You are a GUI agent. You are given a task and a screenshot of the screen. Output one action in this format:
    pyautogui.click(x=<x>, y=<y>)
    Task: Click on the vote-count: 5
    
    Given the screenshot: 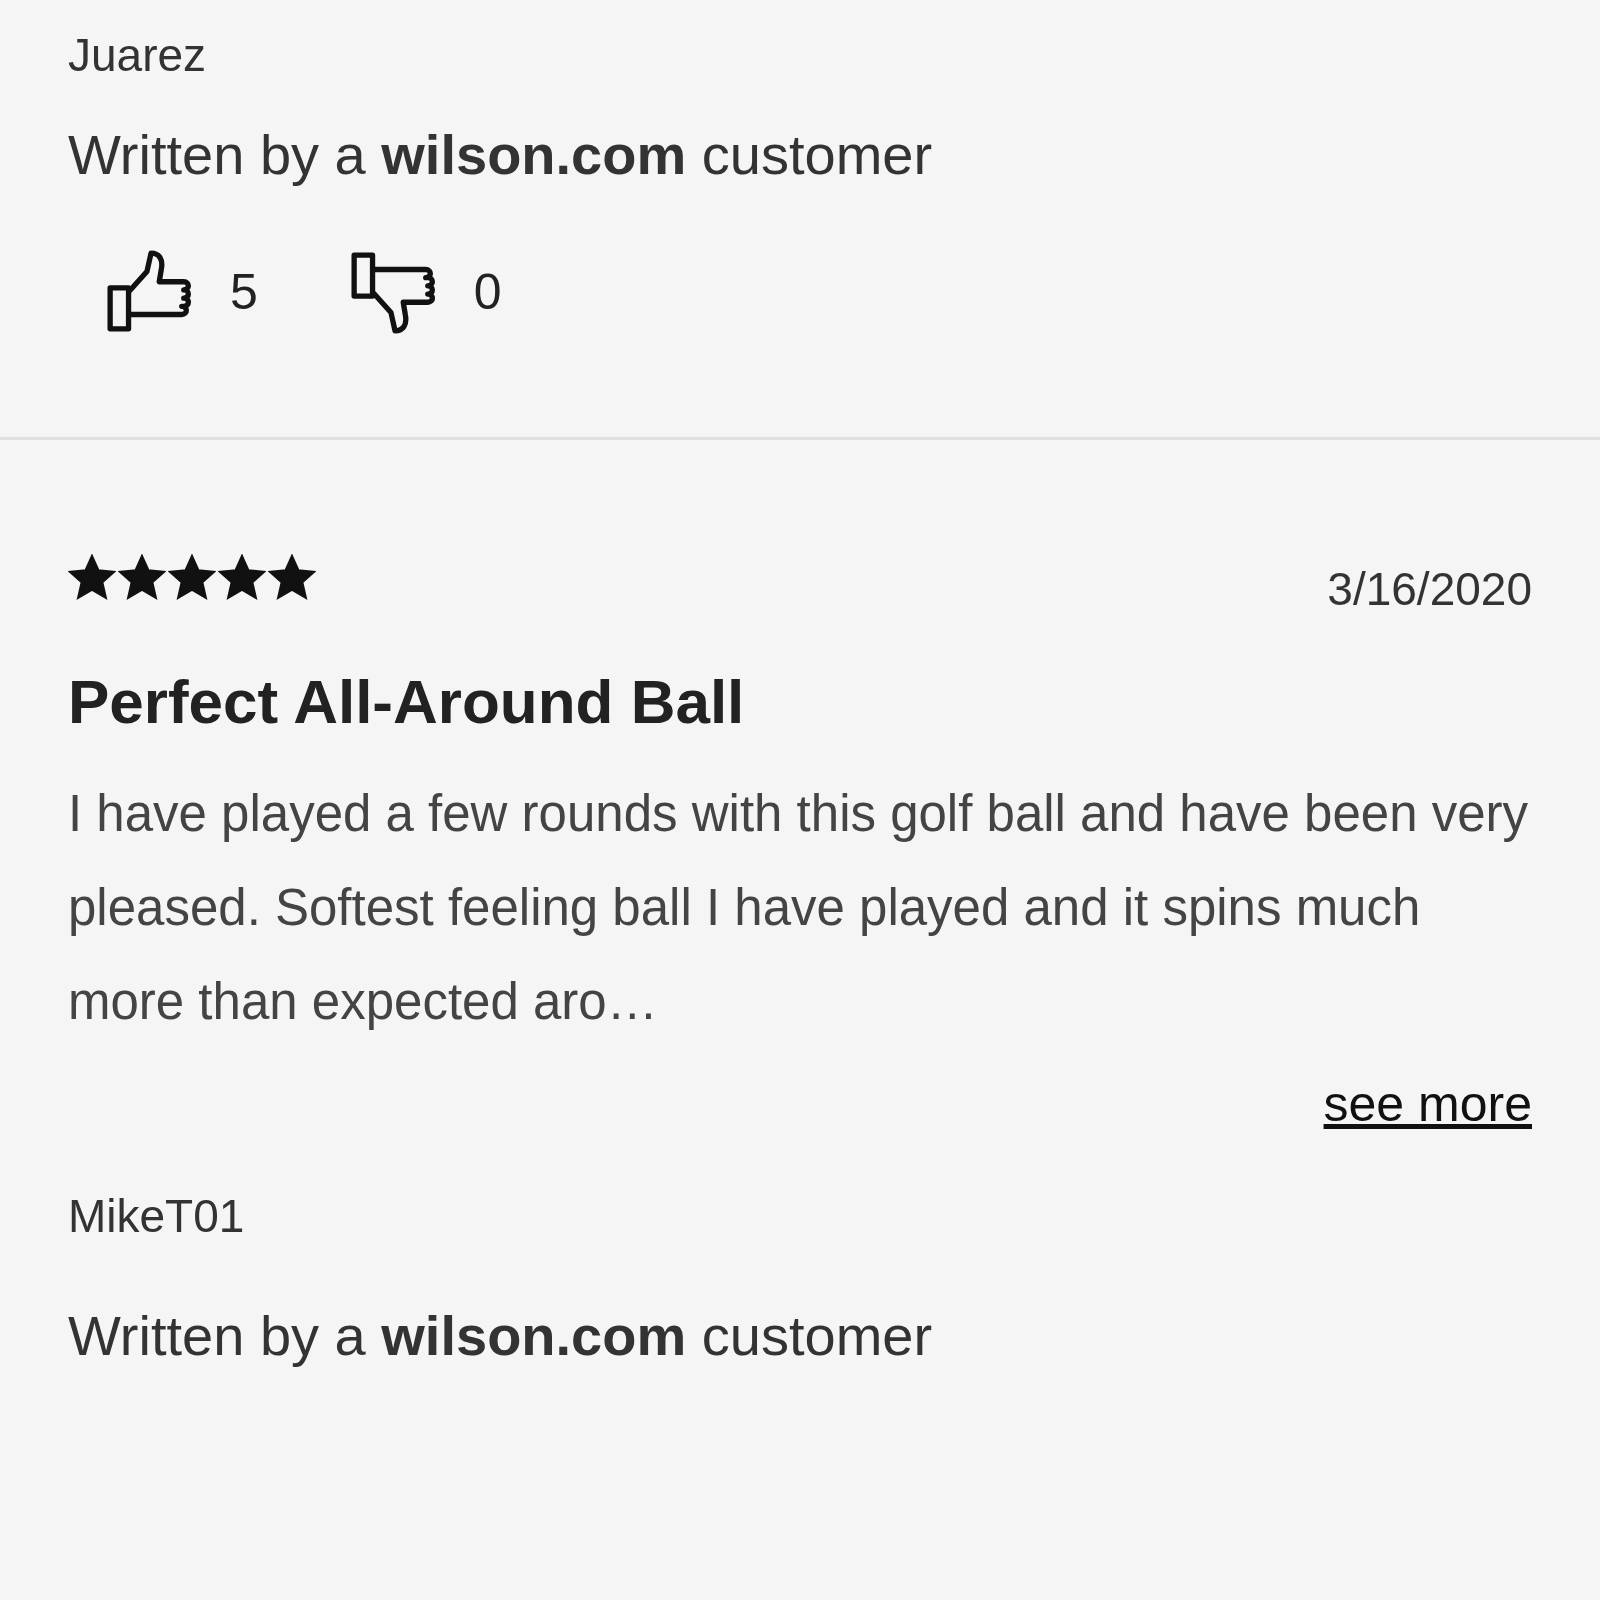 What is the action you would take?
    pyautogui.click(x=244, y=292)
    